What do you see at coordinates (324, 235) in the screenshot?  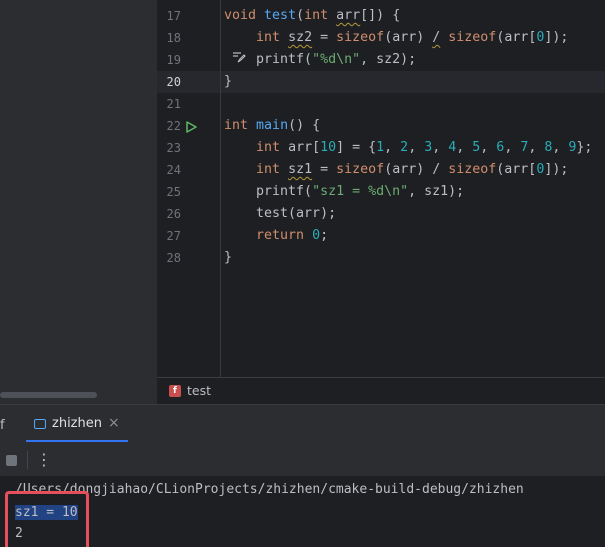 I see `code-token: ;` at bounding box center [324, 235].